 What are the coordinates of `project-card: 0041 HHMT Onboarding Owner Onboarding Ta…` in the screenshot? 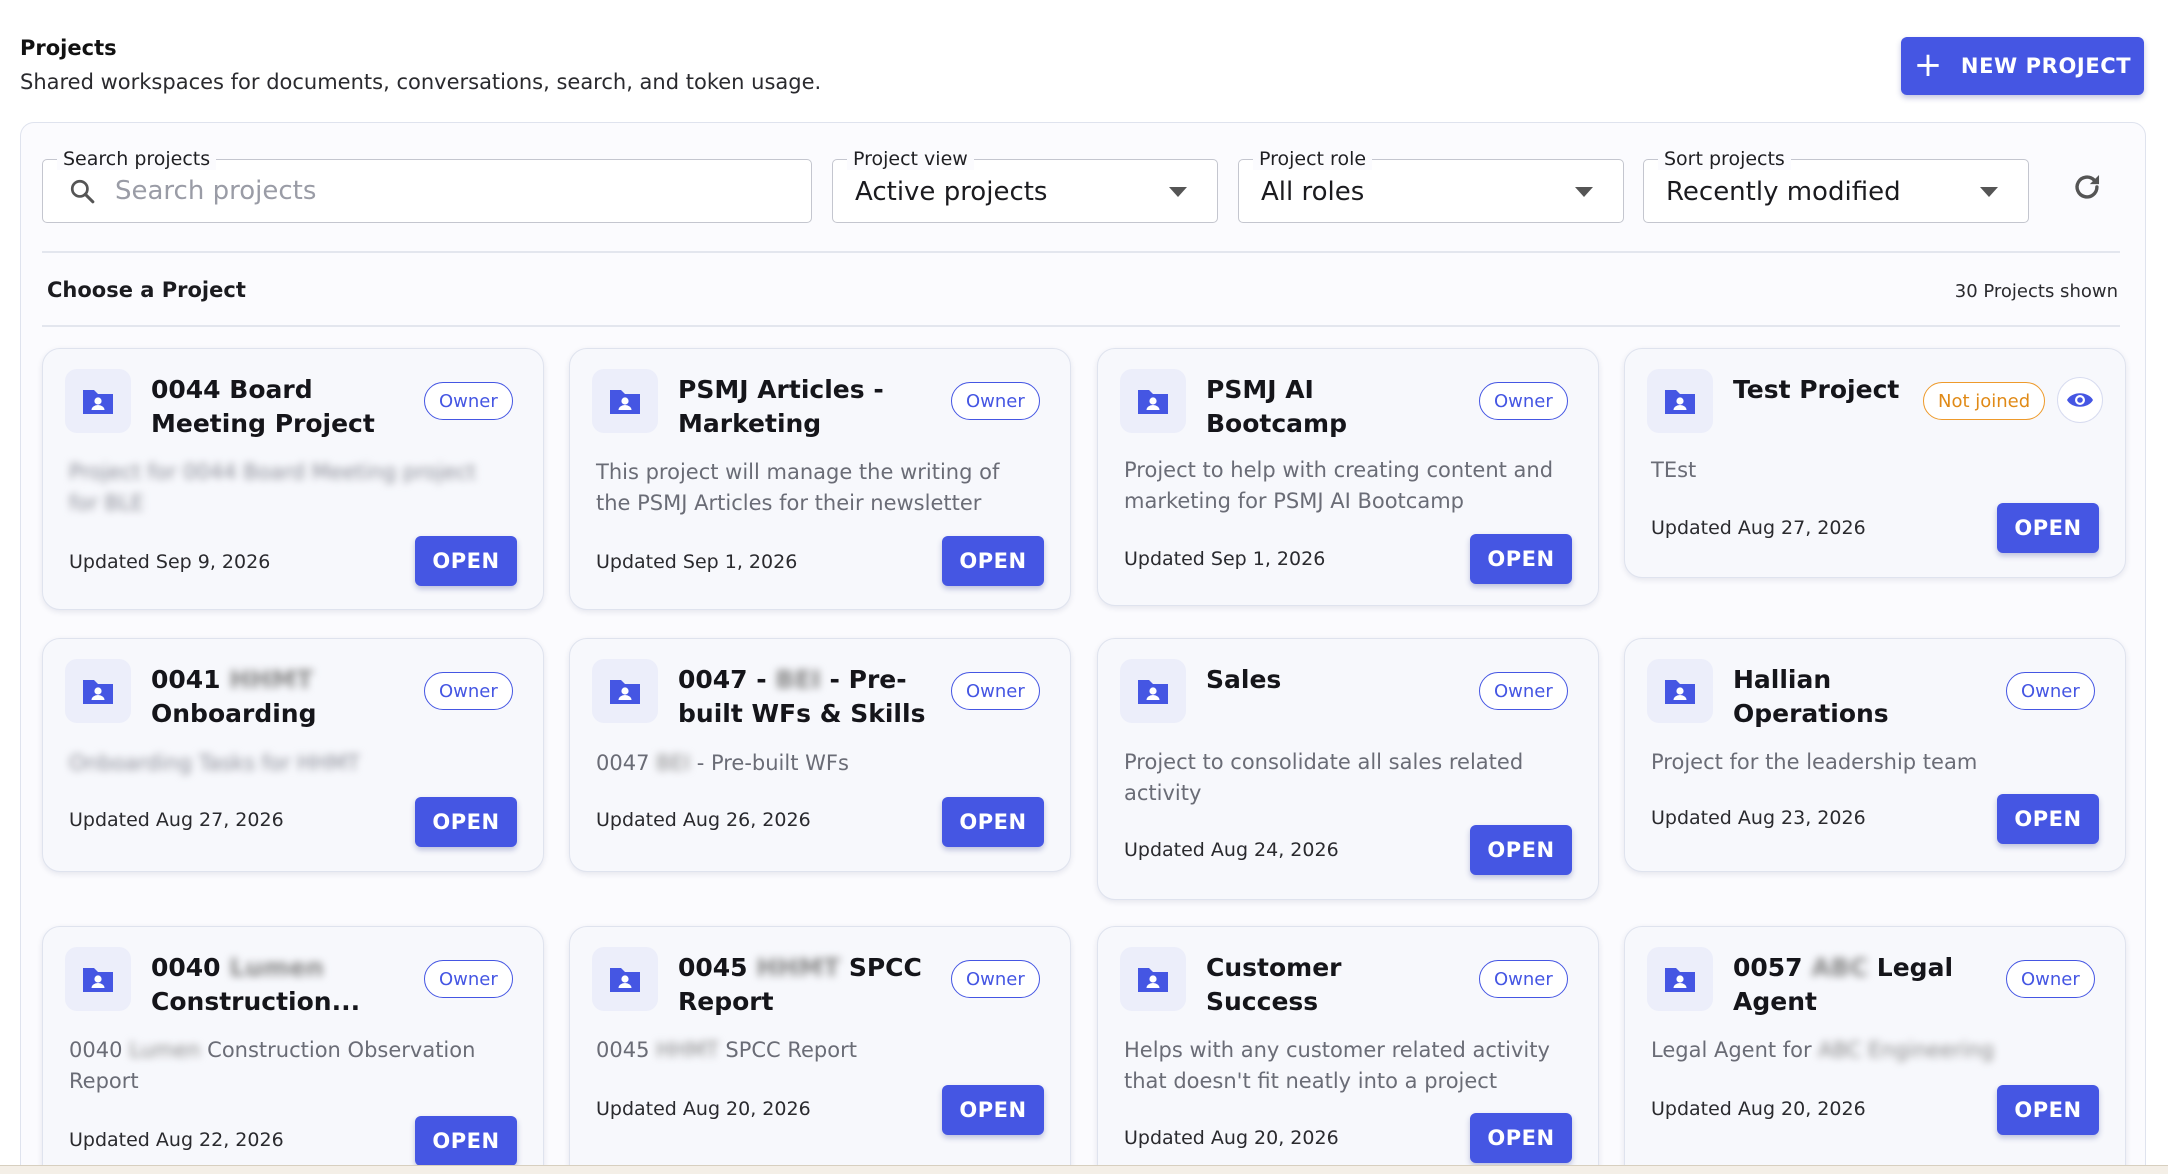 It's located at (293, 755).